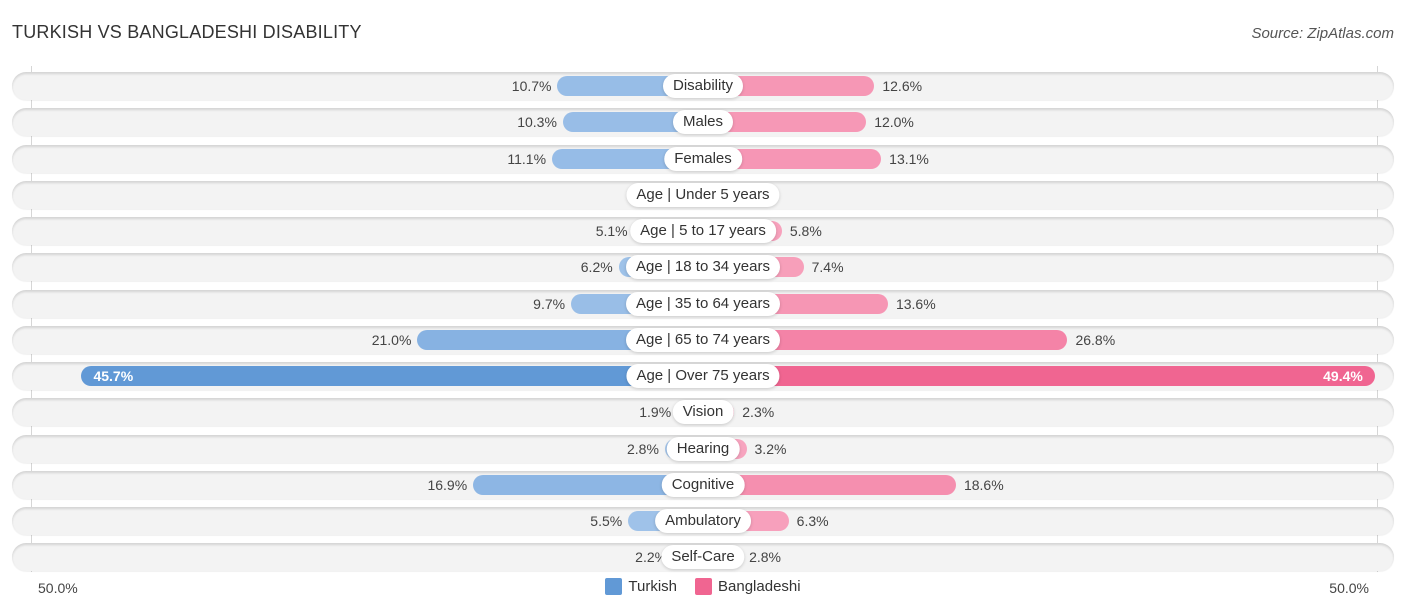  What do you see at coordinates (759, 586) in the screenshot?
I see `legend-label-bangladeshi: Bangladeshi` at bounding box center [759, 586].